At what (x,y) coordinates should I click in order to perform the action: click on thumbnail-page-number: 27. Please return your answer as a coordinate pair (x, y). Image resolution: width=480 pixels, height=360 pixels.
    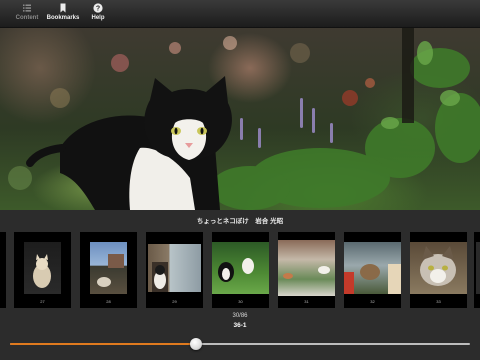
    Looking at the image, I should click on (42, 301).